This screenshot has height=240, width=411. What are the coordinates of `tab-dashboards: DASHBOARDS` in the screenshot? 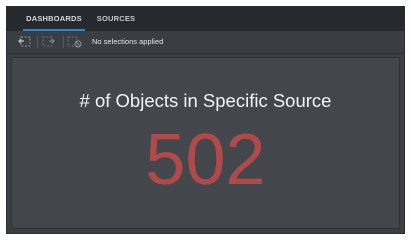 It's located at (54, 19).